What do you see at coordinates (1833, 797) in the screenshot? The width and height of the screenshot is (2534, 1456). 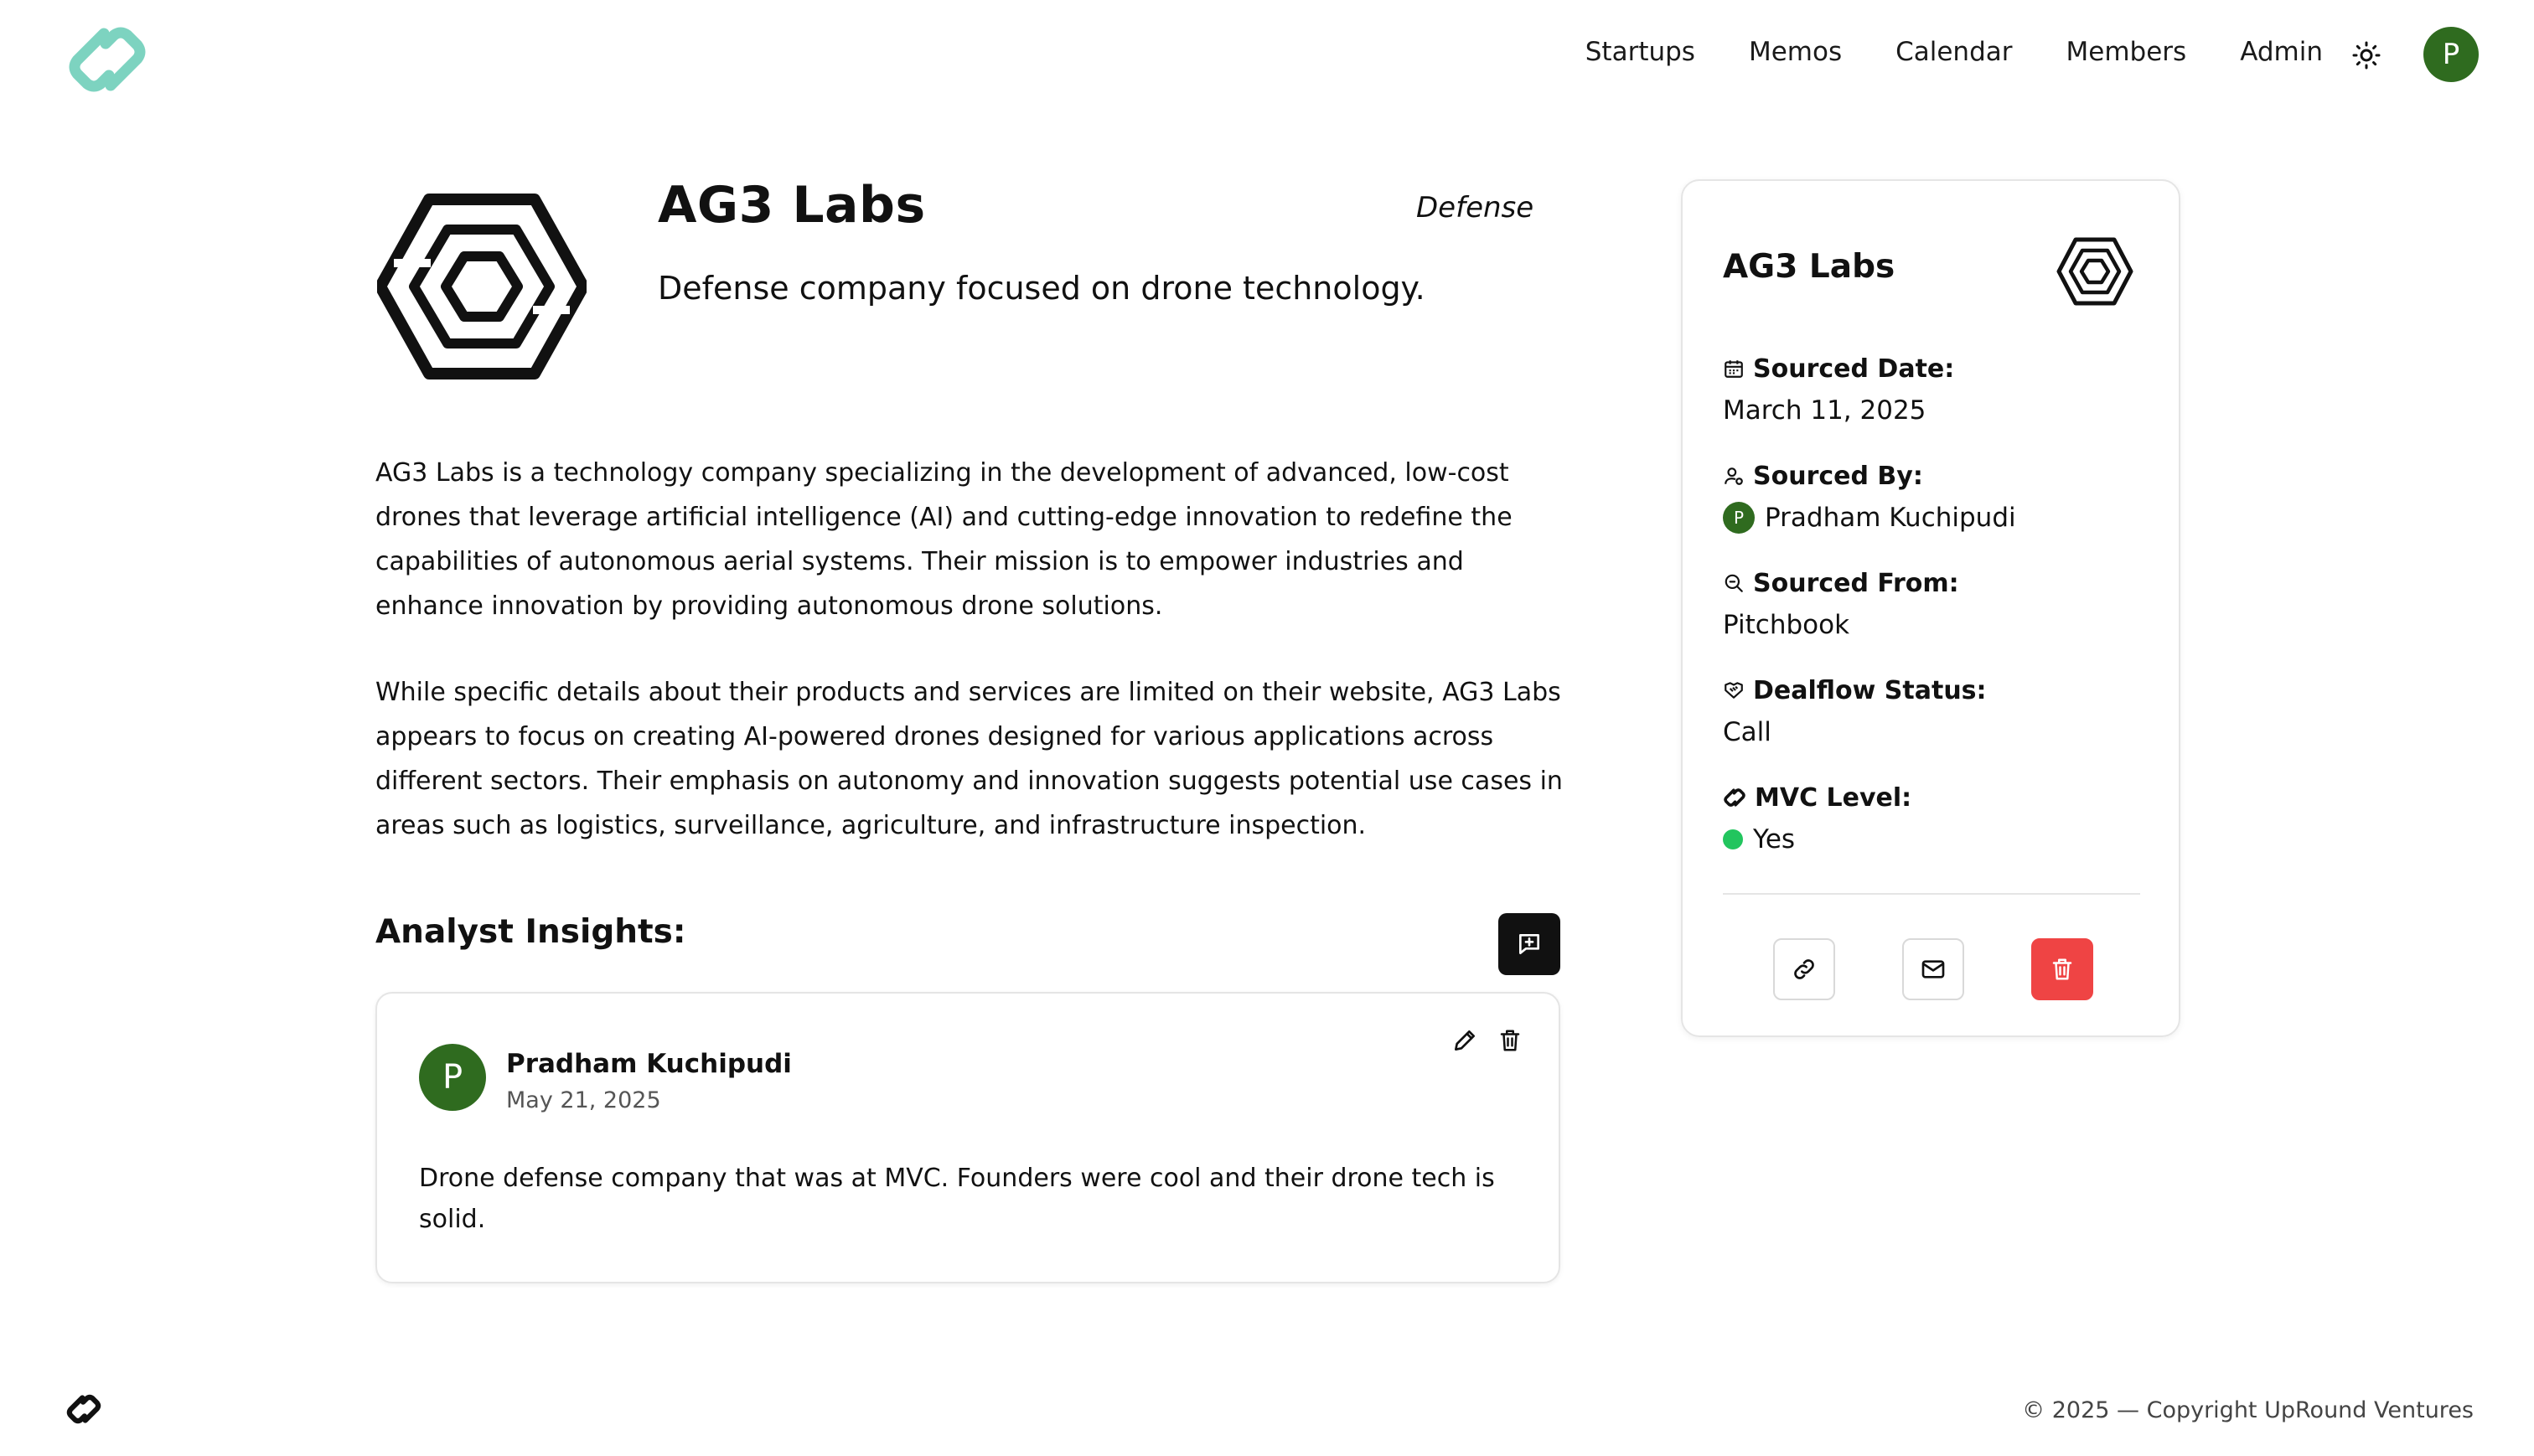 I see `field-label: MVC Level:` at bounding box center [1833, 797].